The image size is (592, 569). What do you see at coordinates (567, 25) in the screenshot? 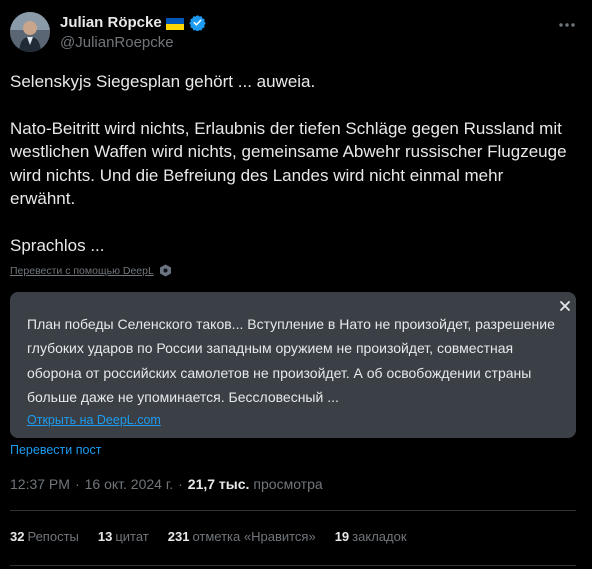
I see `more-icon` at bounding box center [567, 25].